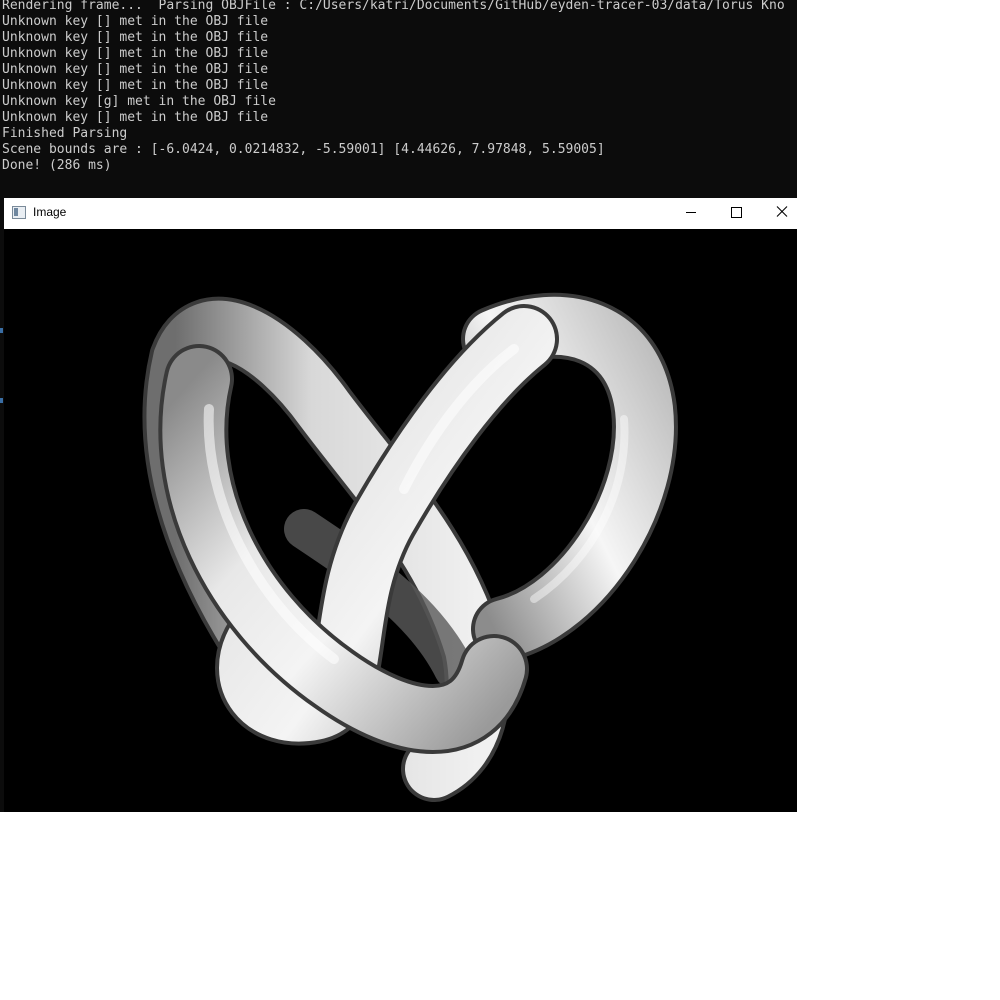  What do you see at coordinates (57, 165) in the screenshot?
I see `console-line: Done! (286 ms)` at bounding box center [57, 165].